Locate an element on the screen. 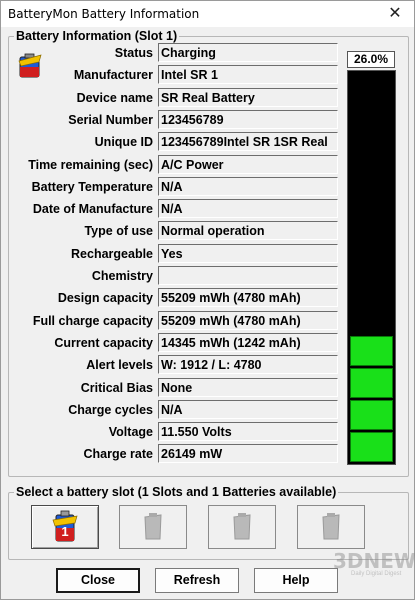  info-row: Serial Number 123456789 is located at coordinates (176, 119).